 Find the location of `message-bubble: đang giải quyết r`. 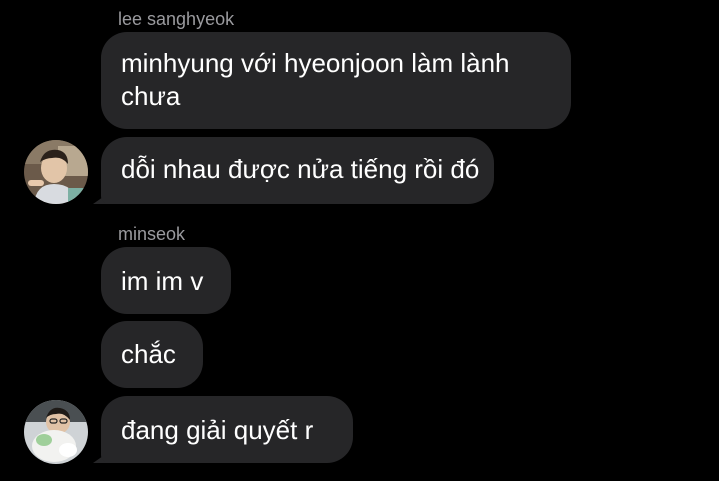

message-bubble: đang giải quyết r is located at coordinates (227, 429).